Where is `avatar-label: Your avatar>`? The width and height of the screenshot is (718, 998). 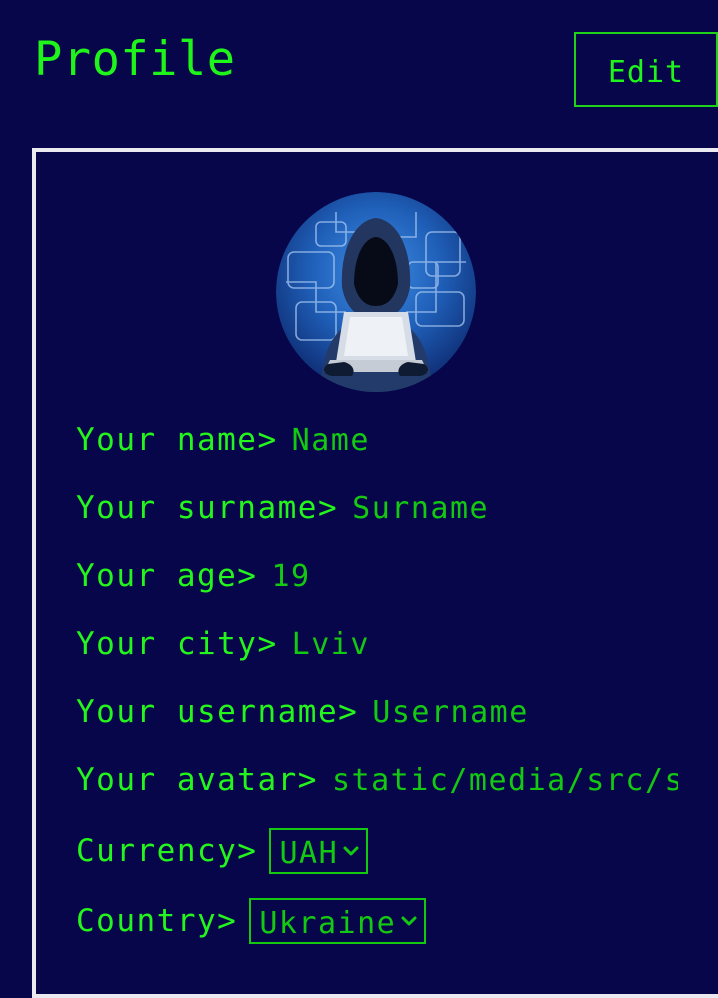
avatar-label: Your avatar> is located at coordinates (197, 780).